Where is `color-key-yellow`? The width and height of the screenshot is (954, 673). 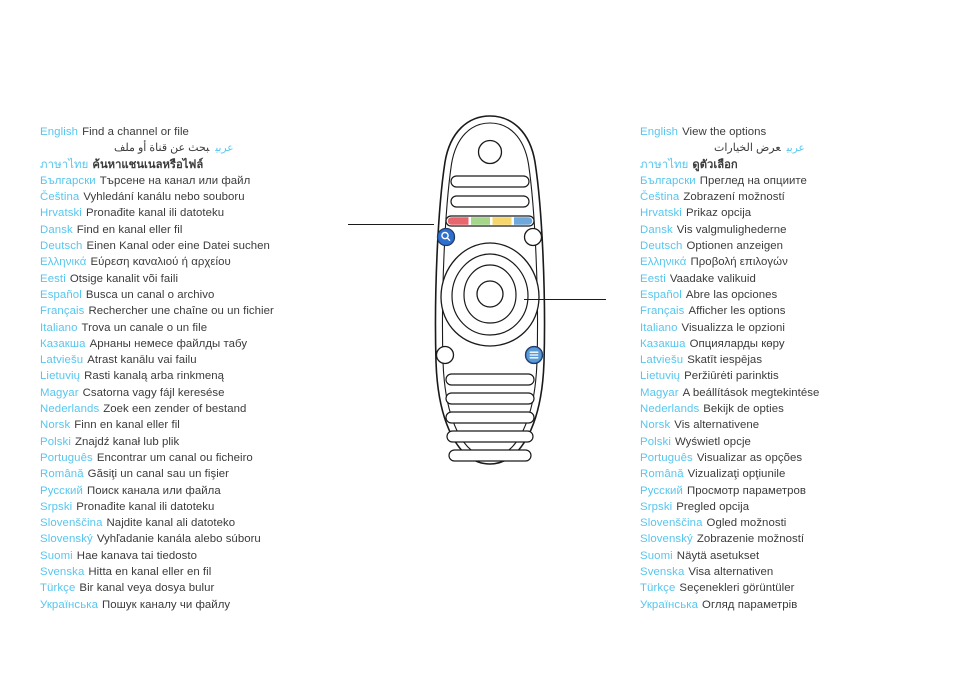 color-key-yellow is located at coordinates (502, 221).